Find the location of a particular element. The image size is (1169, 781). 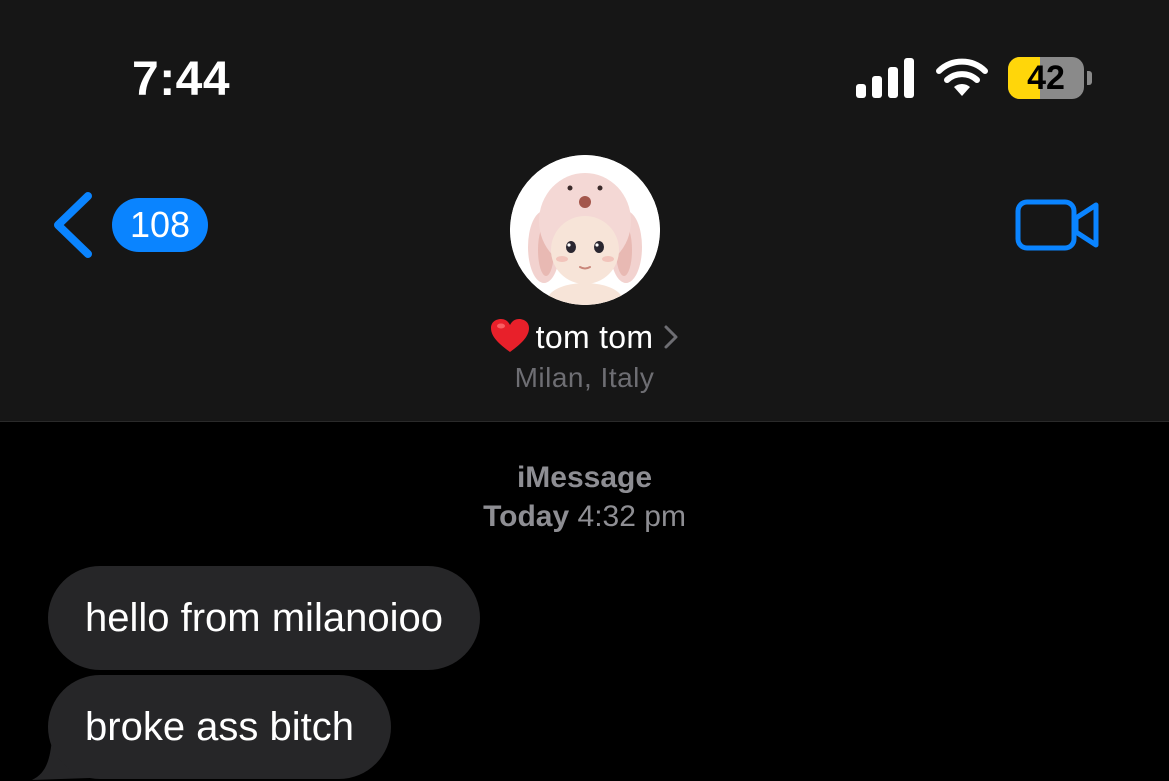

contact-name-button: tom tom is located at coordinates (584, 337).